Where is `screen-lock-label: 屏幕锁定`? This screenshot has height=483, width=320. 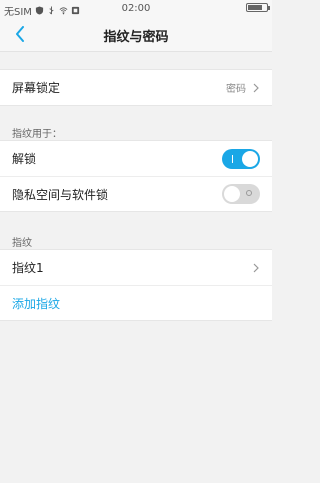
screen-lock-label: 屏幕锁定 is located at coordinates (36, 88).